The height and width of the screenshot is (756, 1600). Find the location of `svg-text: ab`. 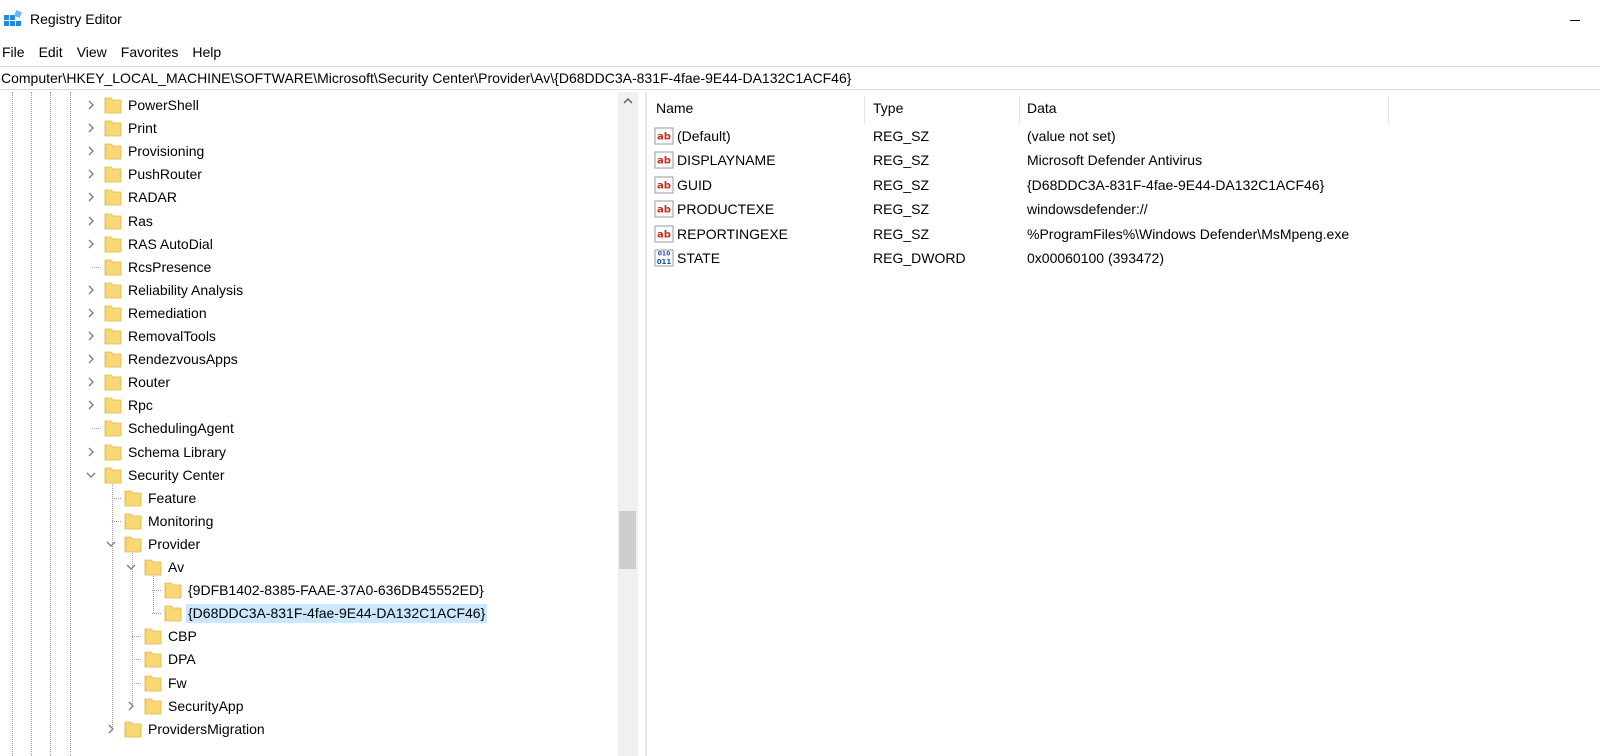

svg-text: ab is located at coordinates (664, 161).